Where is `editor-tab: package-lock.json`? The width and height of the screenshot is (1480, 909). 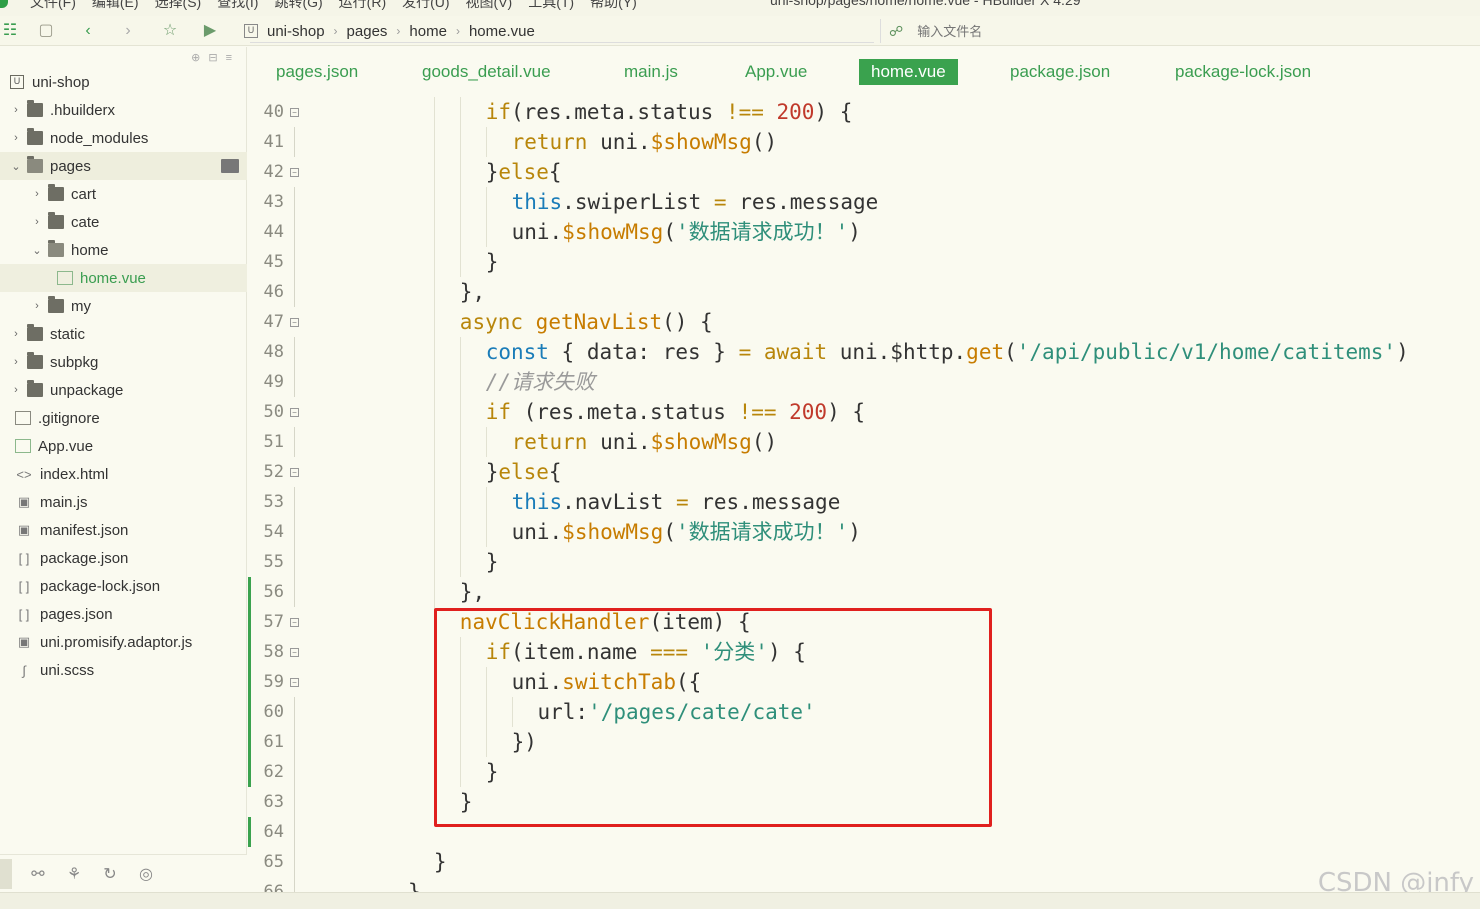 editor-tab: package-lock.json is located at coordinates (1243, 72).